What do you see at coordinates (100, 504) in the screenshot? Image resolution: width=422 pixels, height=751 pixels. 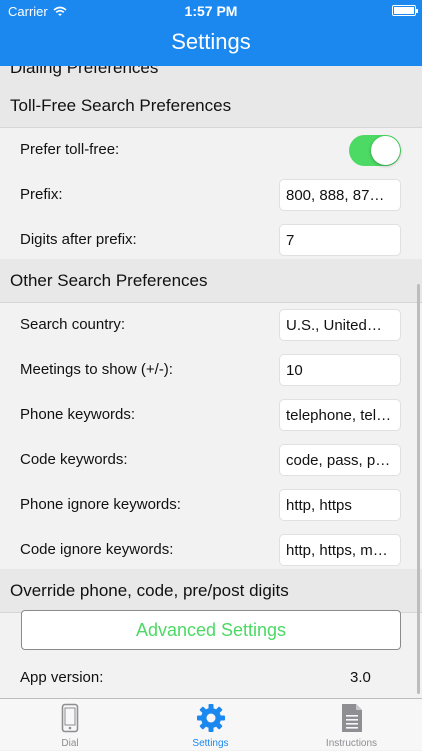 I see `phone-ignore-keywords-label: Phone ignore keywords:` at bounding box center [100, 504].